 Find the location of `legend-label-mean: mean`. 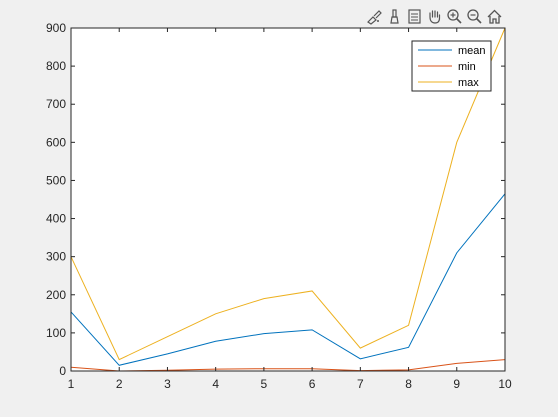

legend-label-mean: mean is located at coordinates (472, 51).